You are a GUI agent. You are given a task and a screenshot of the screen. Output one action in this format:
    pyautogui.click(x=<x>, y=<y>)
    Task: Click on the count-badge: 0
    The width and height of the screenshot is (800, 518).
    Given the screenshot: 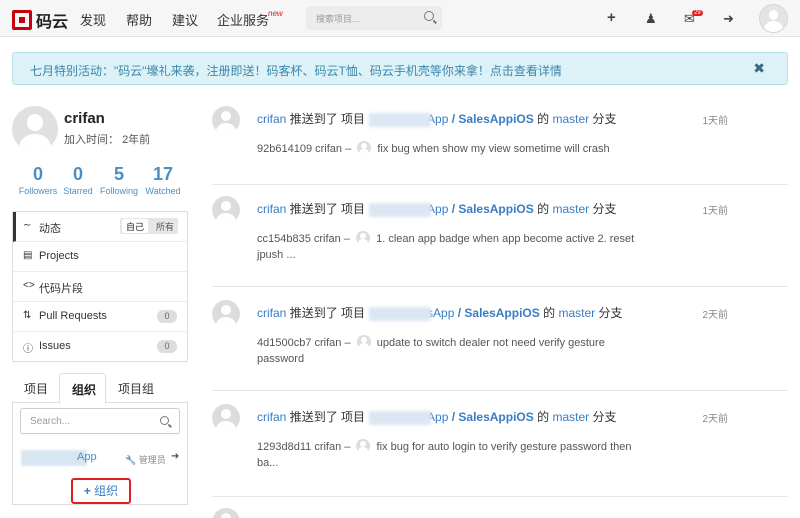 What is the action you would take?
    pyautogui.click(x=167, y=316)
    